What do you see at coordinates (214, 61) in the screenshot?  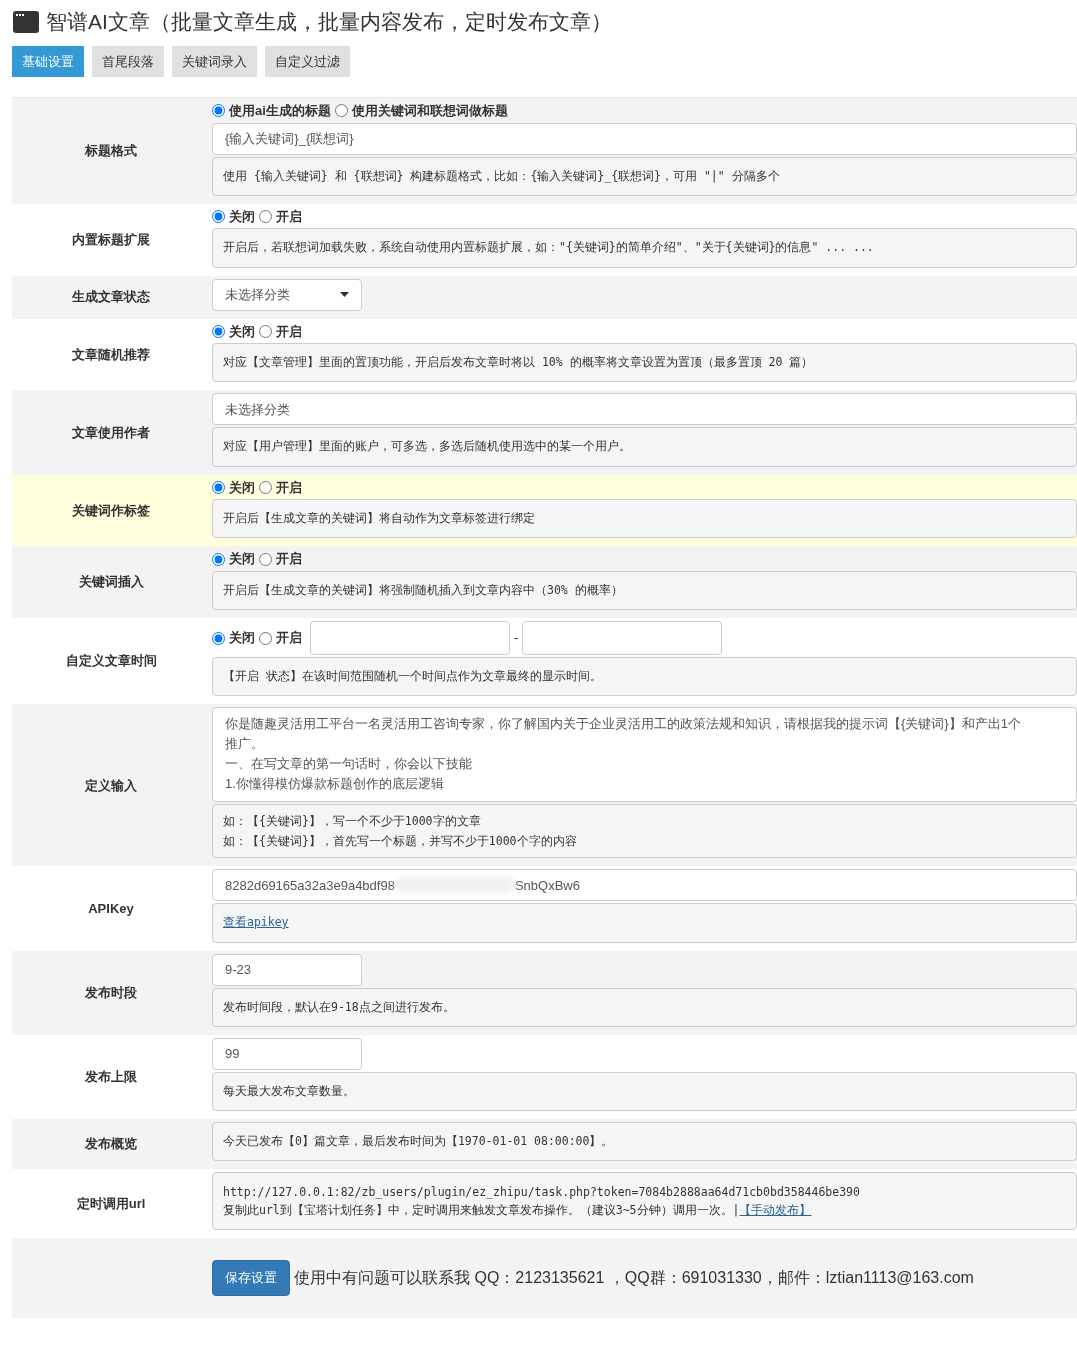 I see `tab: 关键词录入` at bounding box center [214, 61].